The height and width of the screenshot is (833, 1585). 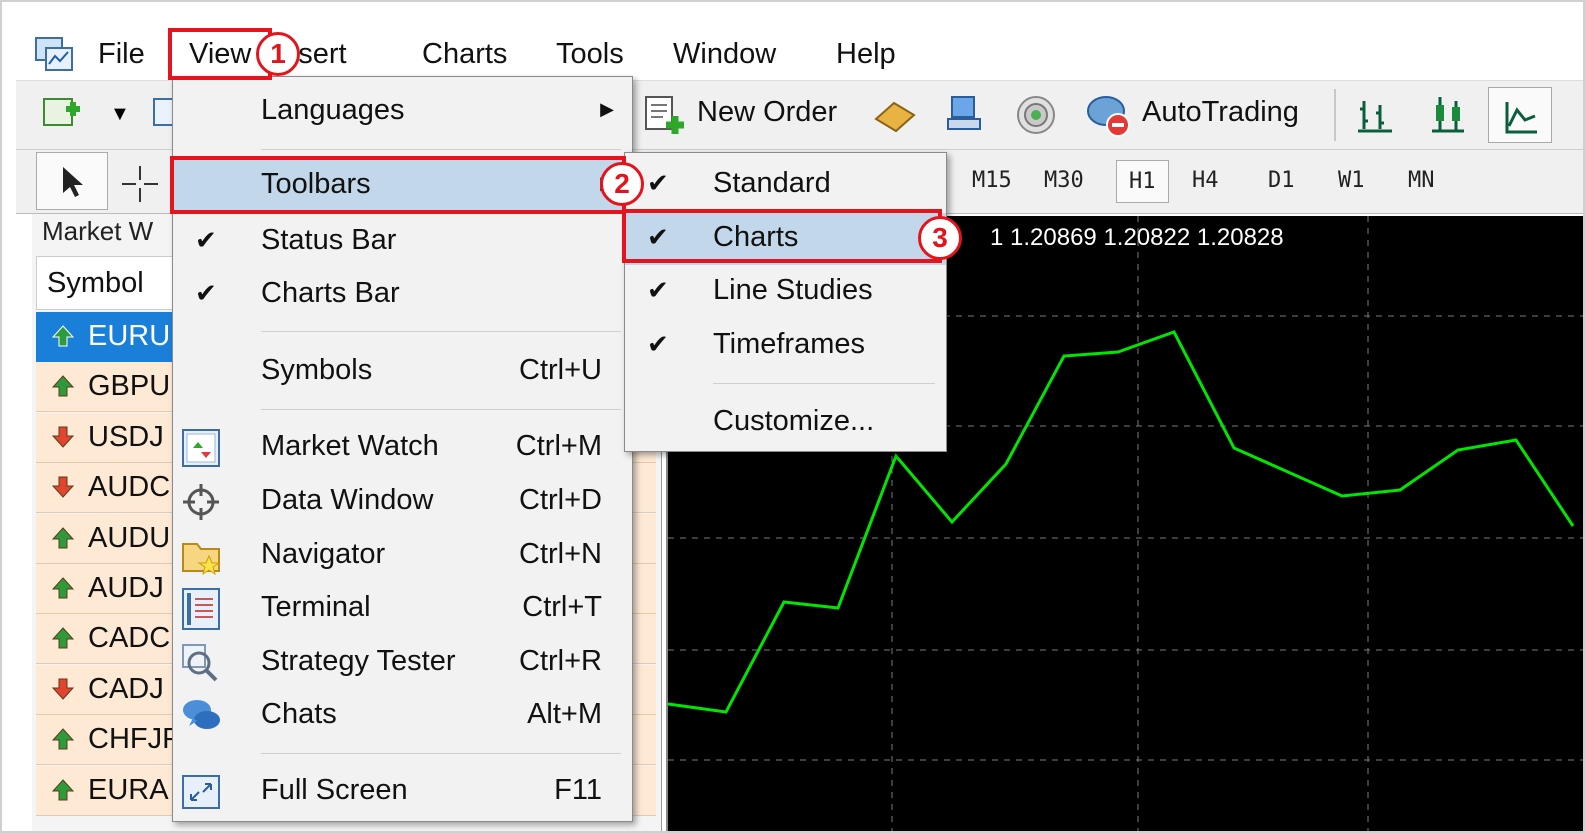 I want to click on symbol-column-header: Symbol, so click(x=95, y=283).